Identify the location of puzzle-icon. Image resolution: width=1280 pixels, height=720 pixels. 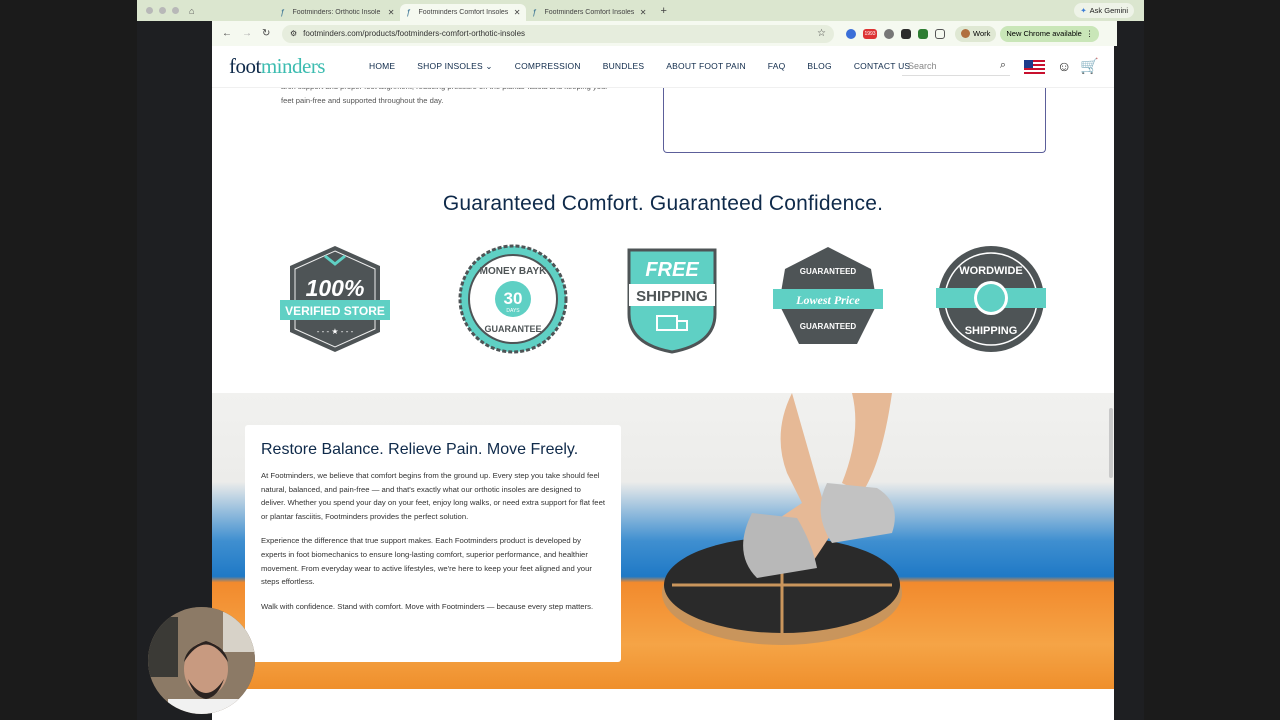
(940, 33).